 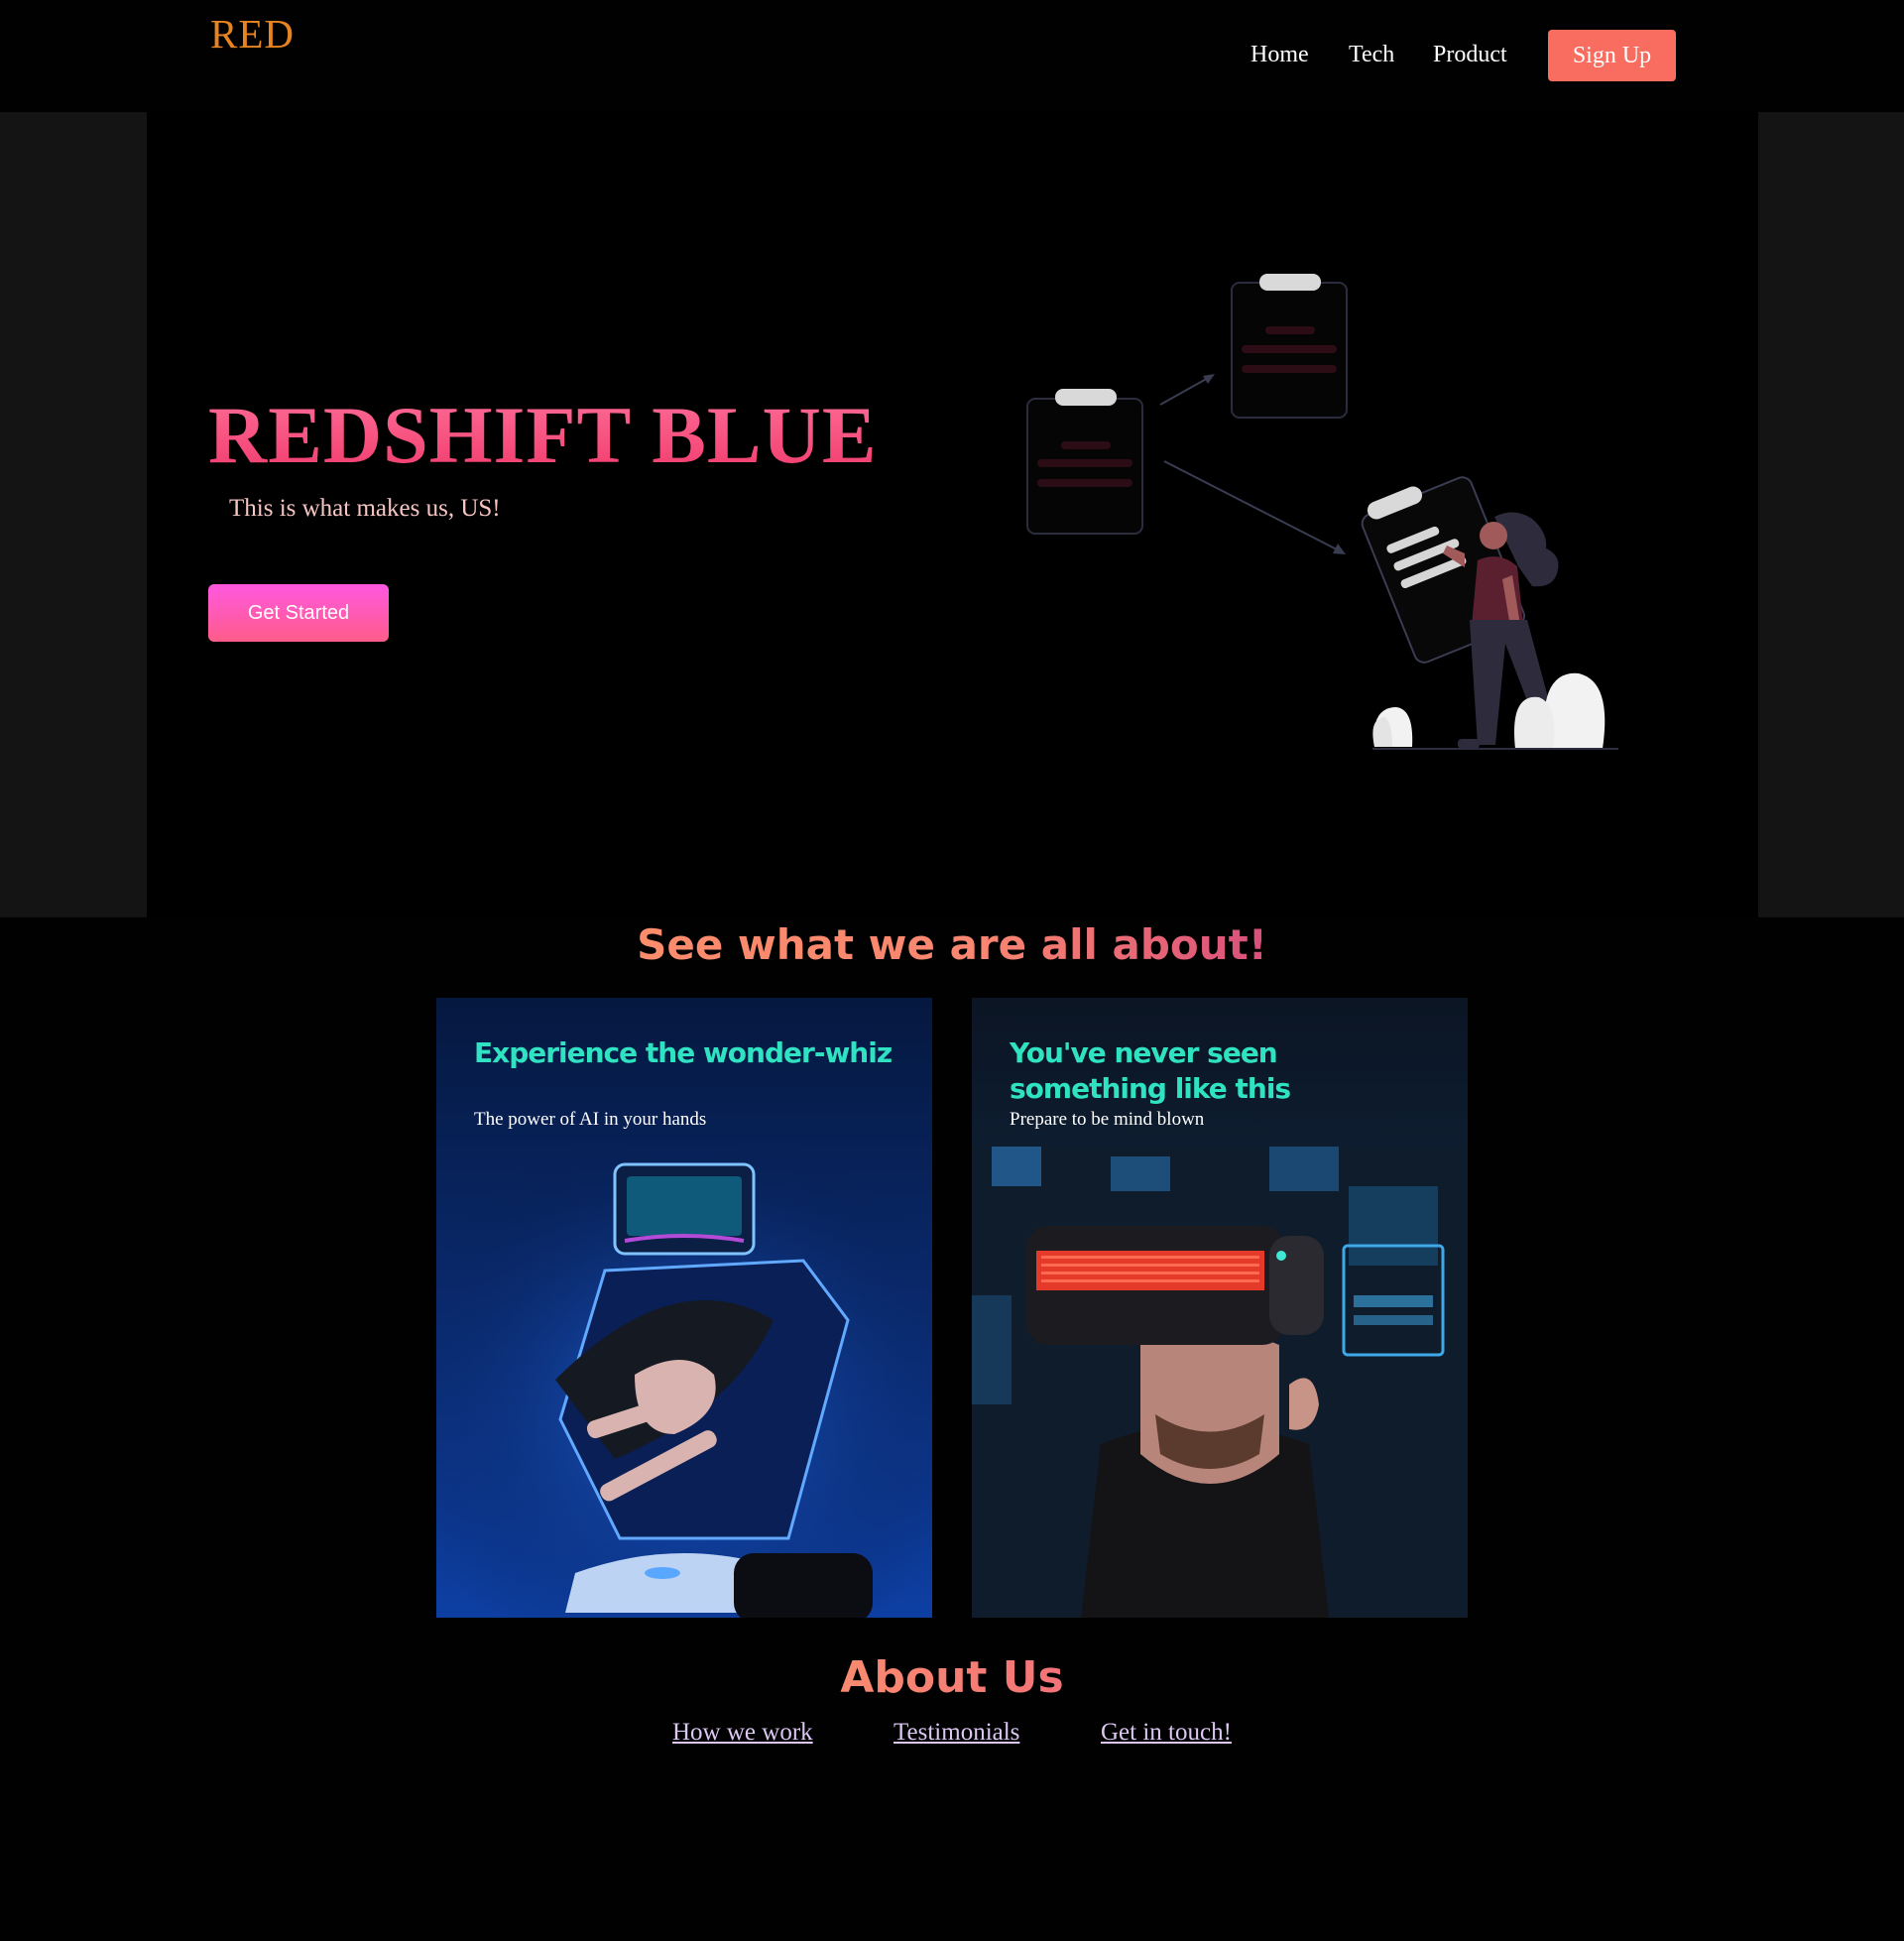 What do you see at coordinates (1166, 1733) in the screenshot?
I see `link-get-in-touch: Get in touch!` at bounding box center [1166, 1733].